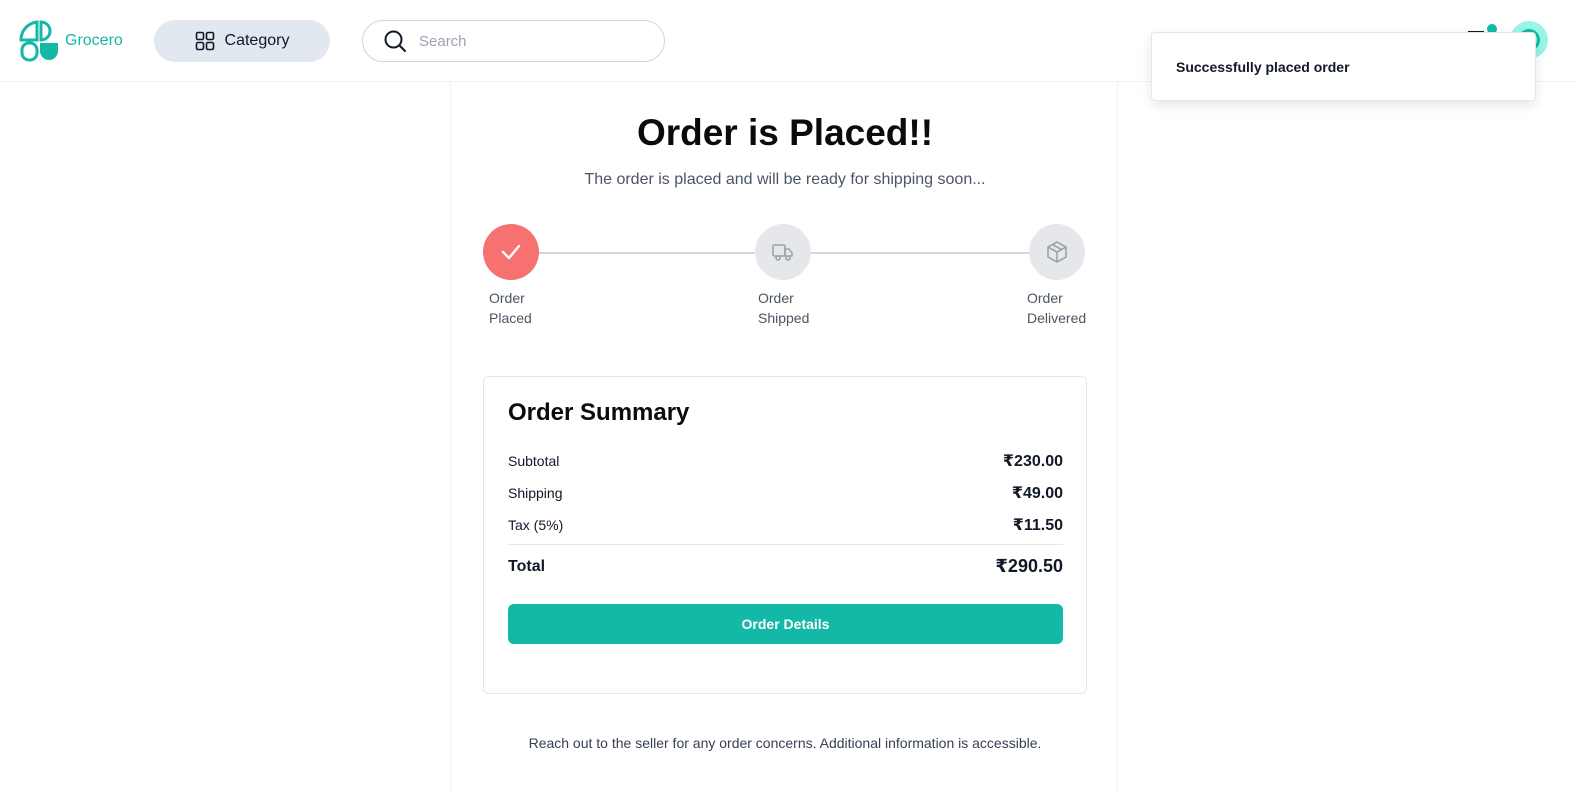  What do you see at coordinates (599, 412) in the screenshot?
I see `summary-title: Order Summary` at bounding box center [599, 412].